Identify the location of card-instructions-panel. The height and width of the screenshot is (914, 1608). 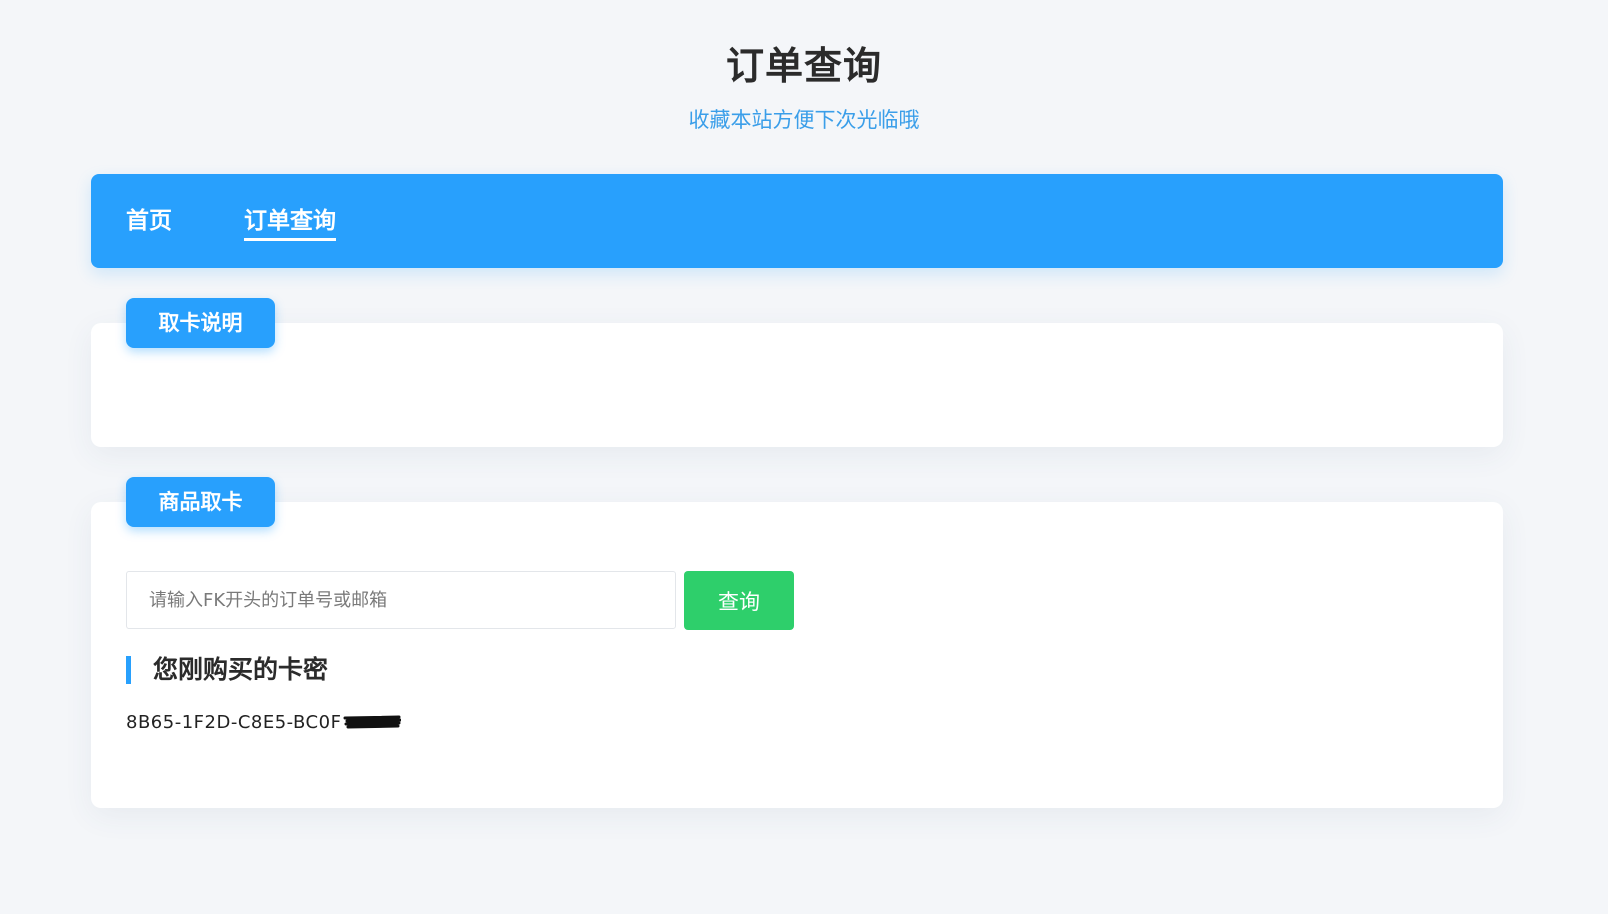
(797, 385).